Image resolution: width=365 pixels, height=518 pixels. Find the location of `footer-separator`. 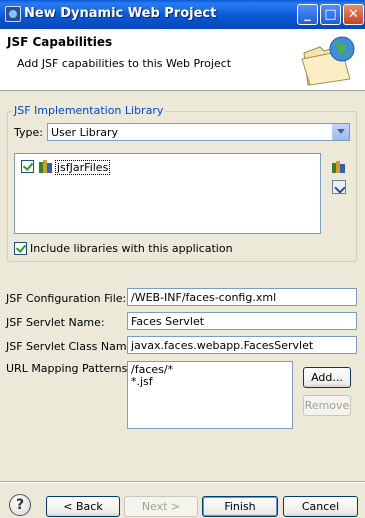

footer-separator is located at coordinates (182, 482).